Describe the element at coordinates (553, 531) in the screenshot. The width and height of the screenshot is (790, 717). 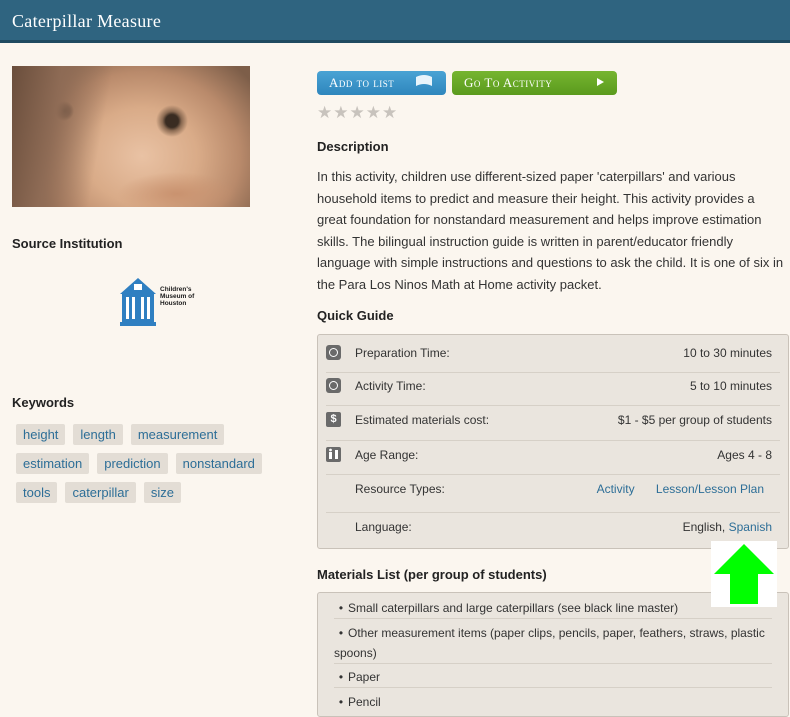
I see `language-row: Language: English, Spanish` at that location.